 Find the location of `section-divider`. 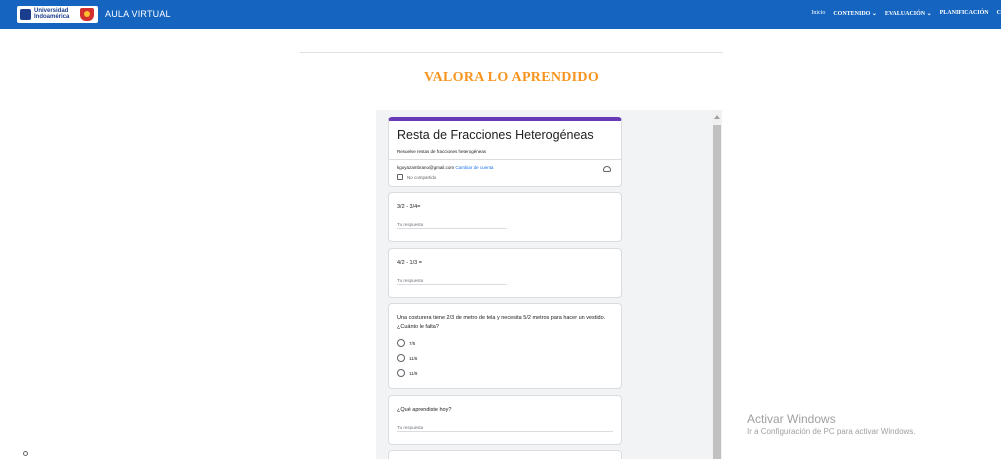

section-divider is located at coordinates (511, 52).